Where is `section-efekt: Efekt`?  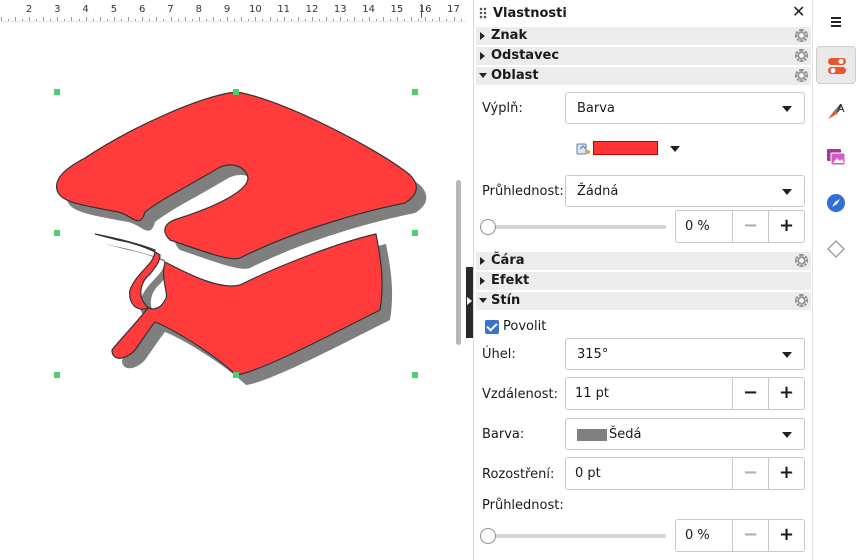 section-efekt: Efekt is located at coordinates (643, 281).